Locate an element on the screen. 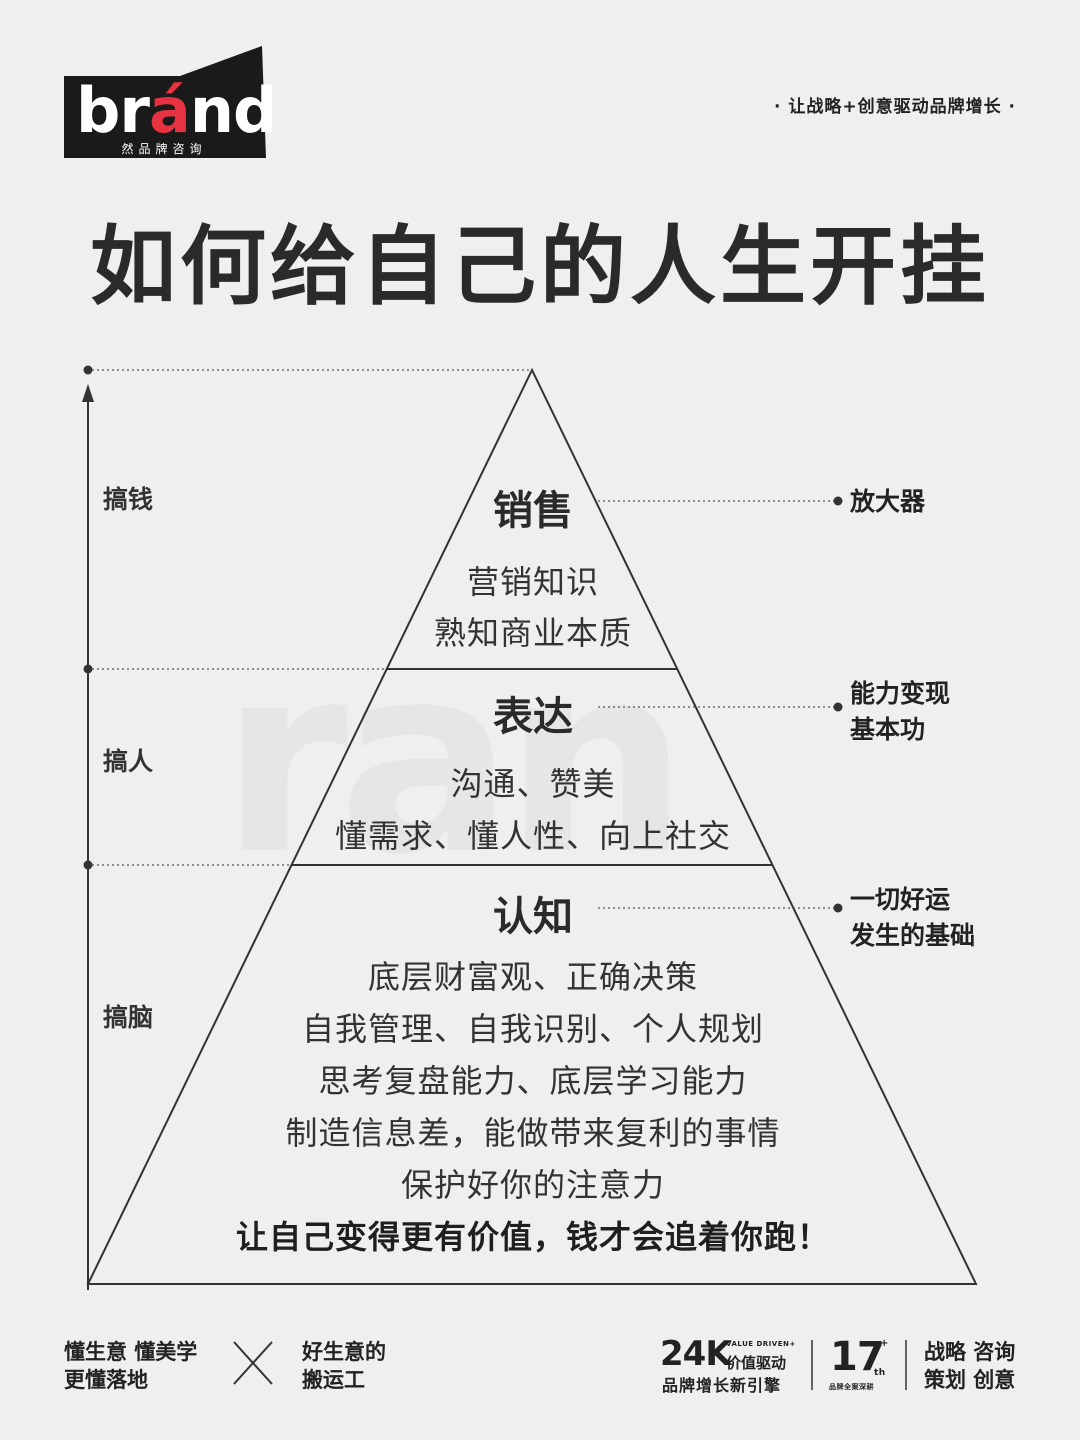 The height and width of the screenshot is (1440, 1080). footer-line: 好生意的 is located at coordinates (344, 1352).